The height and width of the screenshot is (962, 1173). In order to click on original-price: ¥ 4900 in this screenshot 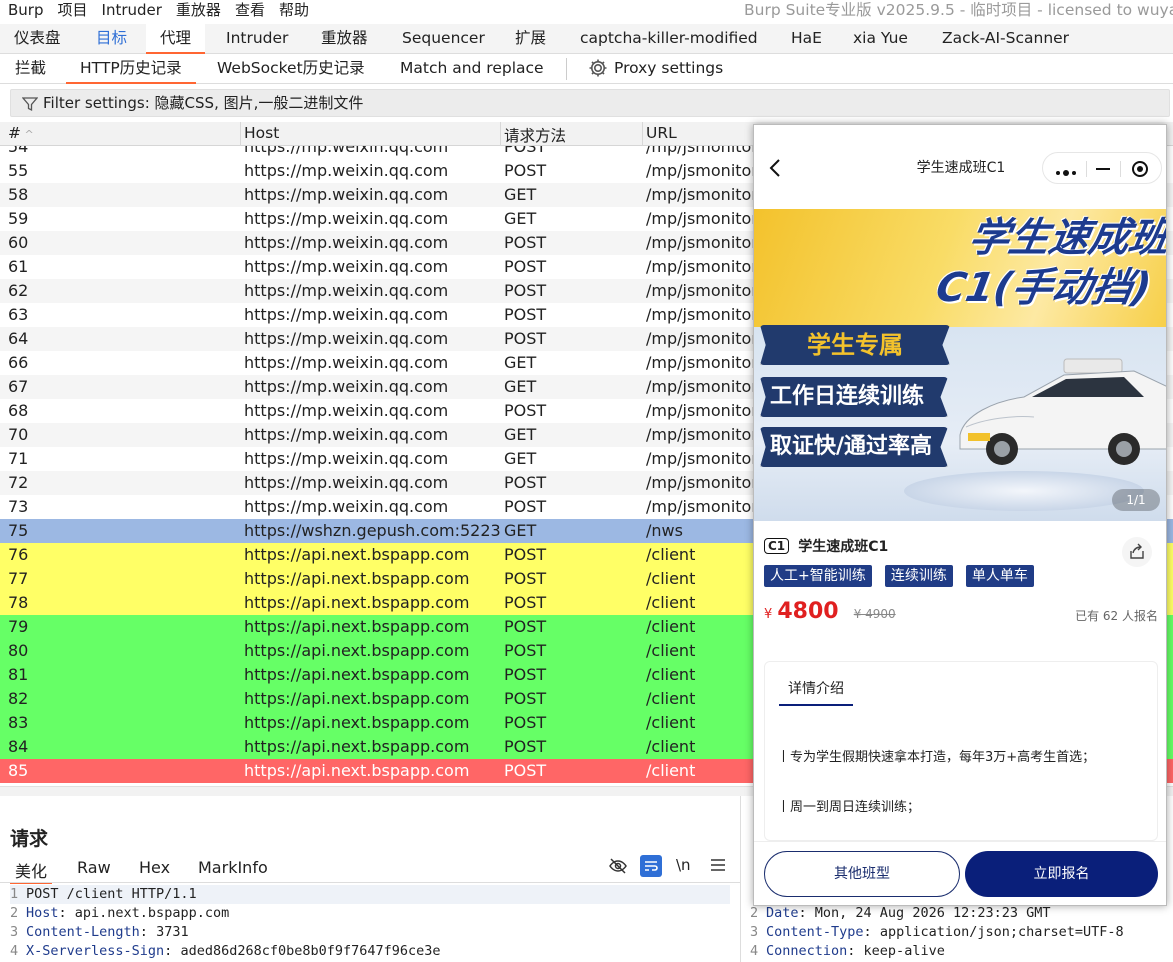, I will do `click(874, 614)`.